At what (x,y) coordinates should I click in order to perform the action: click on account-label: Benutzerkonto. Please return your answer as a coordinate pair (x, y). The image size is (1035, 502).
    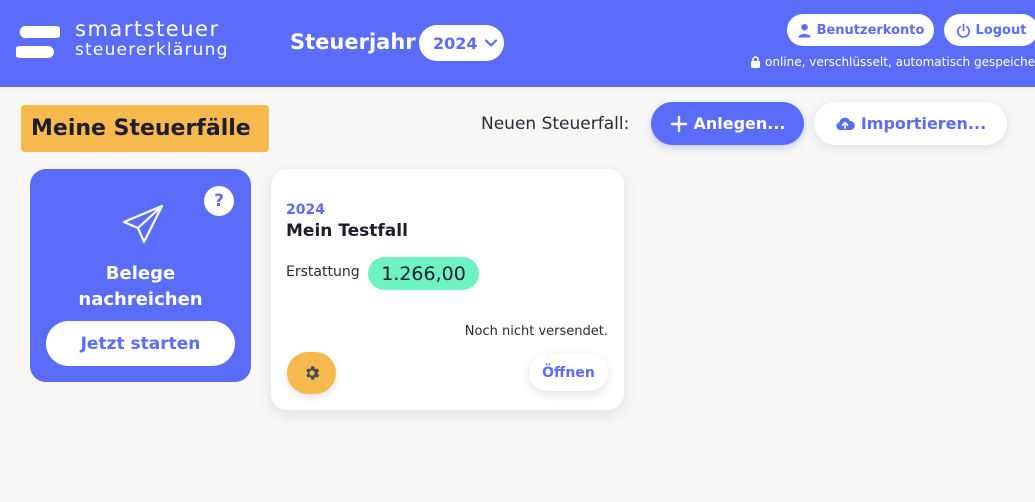
    Looking at the image, I should click on (870, 30).